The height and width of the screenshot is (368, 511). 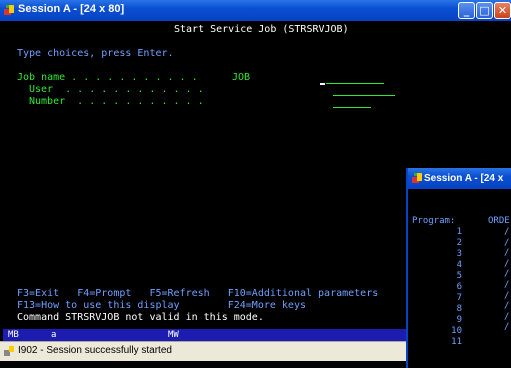 What do you see at coordinates (71, 9) in the screenshot?
I see `window-title: Session A - [24 x 80]` at bounding box center [71, 9].